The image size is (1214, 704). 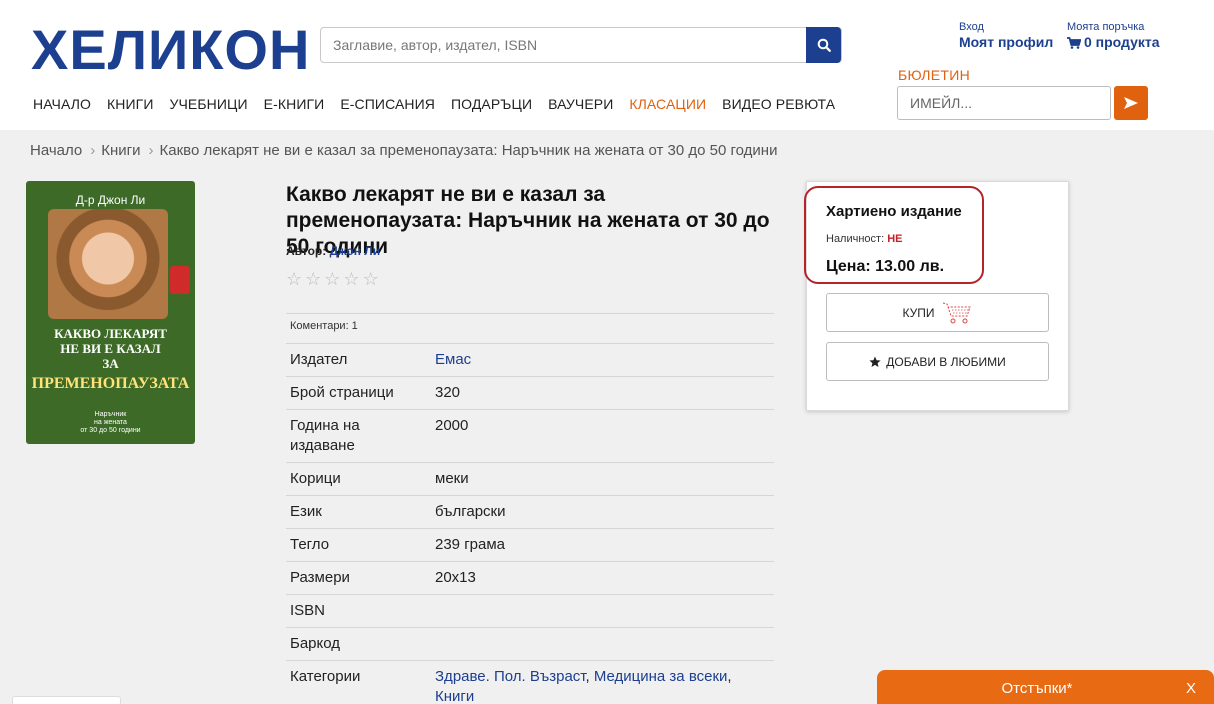 I want to click on nav-item-textbooks: УЧЕБНИЦИ, so click(x=209, y=104).